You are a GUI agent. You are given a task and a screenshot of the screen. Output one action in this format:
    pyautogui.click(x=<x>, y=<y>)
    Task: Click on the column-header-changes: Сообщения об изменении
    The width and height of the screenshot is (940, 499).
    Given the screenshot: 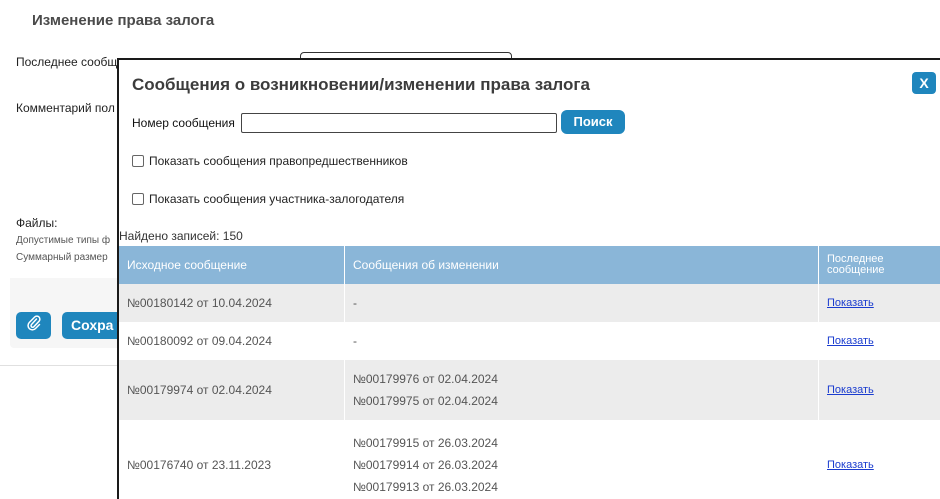 What is the action you would take?
    pyautogui.click(x=582, y=265)
    